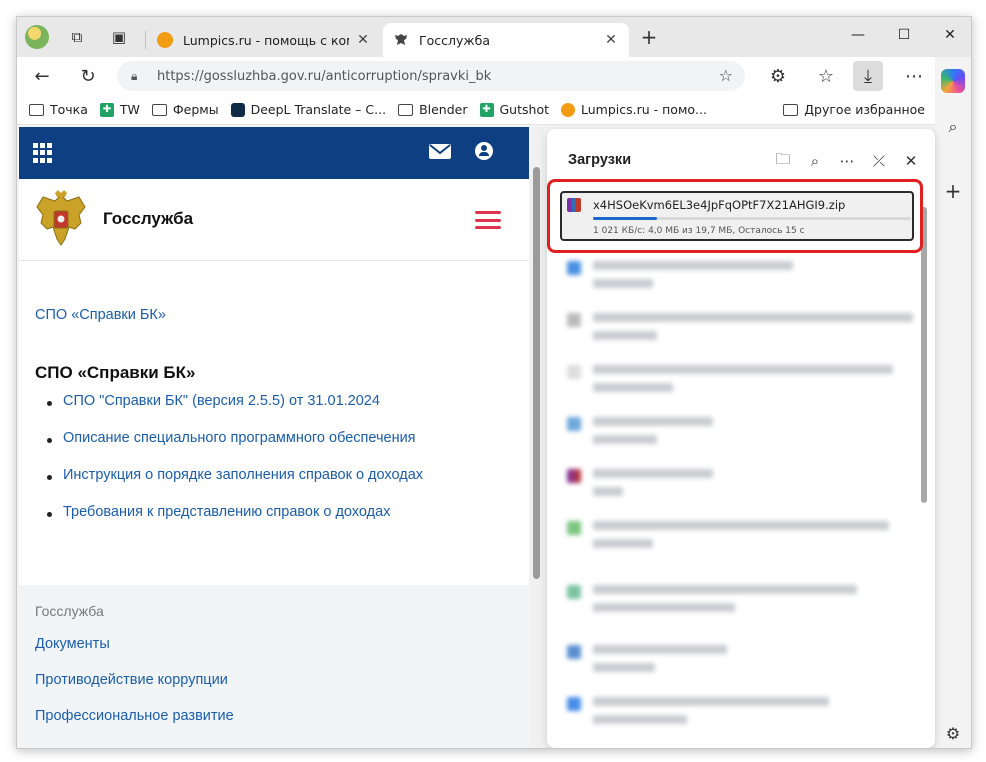 The image size is (986, 762). What do you see at coordinates (864, 109) in the screenshot?
I see `other-favorites-label: Другое избранное` at bounding box center [864, 109].